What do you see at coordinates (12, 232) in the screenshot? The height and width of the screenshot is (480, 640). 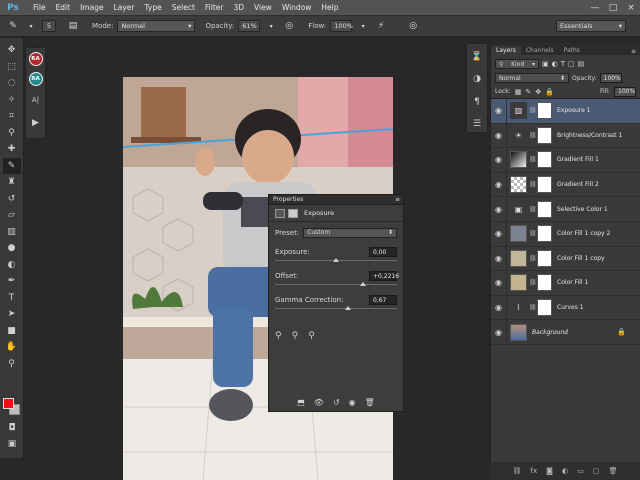 I see `gradient-tool-icon: ▥` at bounding box center [12, 232].